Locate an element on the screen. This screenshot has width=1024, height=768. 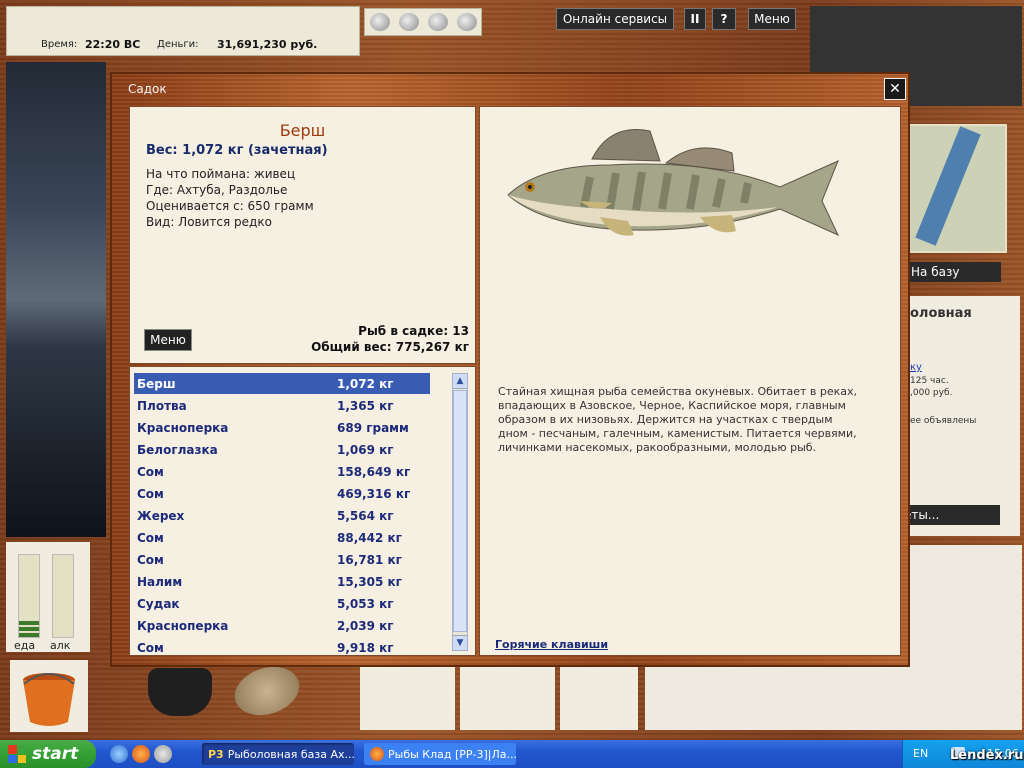
fish-list-row: Налим 15,305 кг is located at coordinates (282, 581).